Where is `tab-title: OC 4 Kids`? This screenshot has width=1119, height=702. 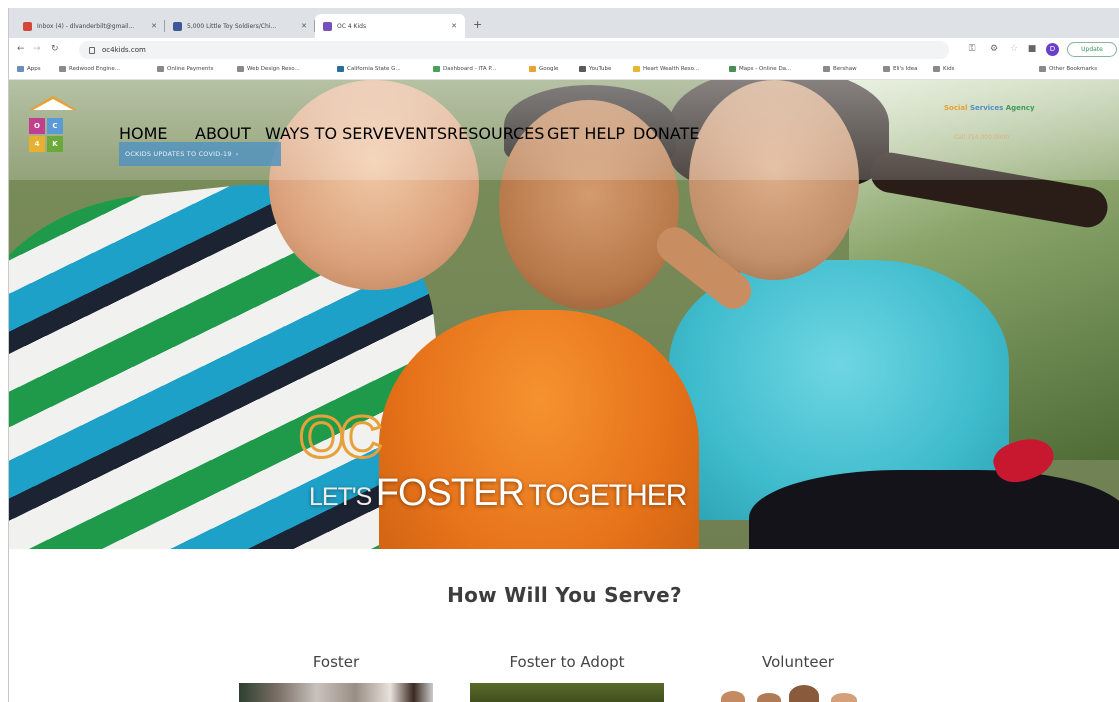 tab-title: OC 4 Kids is located at coordinates (352, 26).